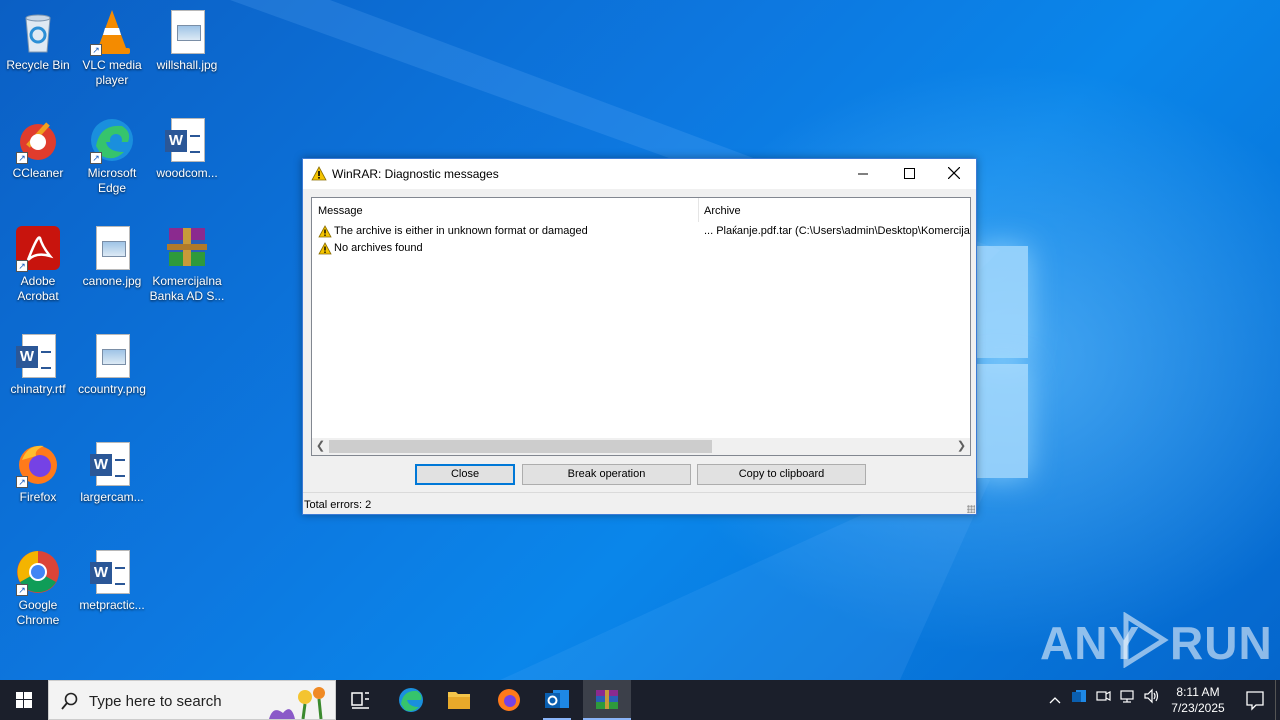 The width and height of the screenshot is (1280, 720). What do you see at coordinates (340, 211) in the screenshot?
I see `column-header-message: Message` at bounding box center [340, 211].